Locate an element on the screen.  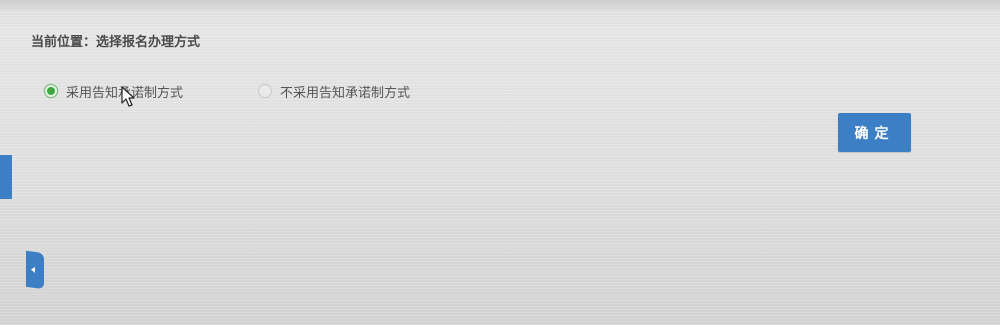
radio-button-checked is located at coordinates (51, 91).